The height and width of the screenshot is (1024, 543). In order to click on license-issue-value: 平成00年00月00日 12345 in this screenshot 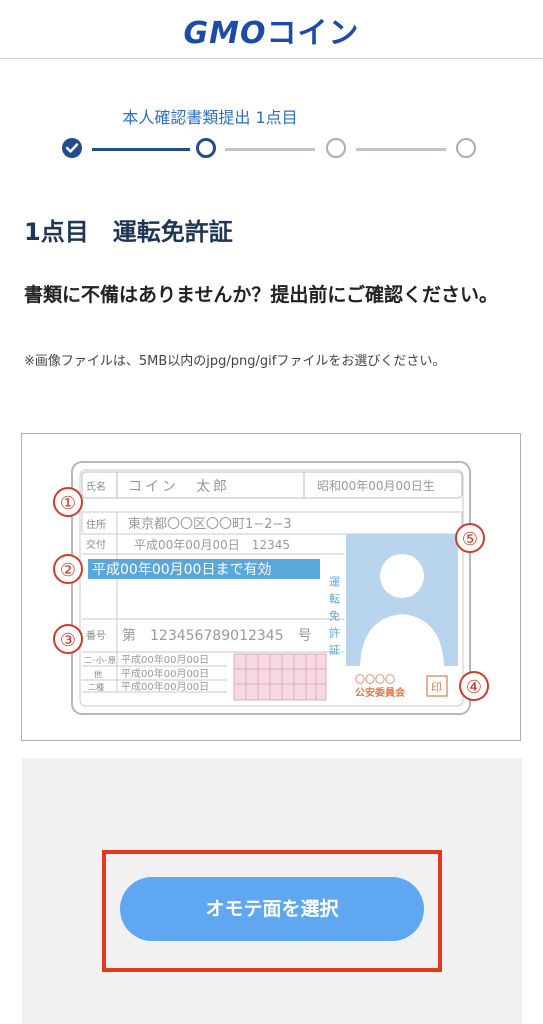, I will do `click(212, 545)`.